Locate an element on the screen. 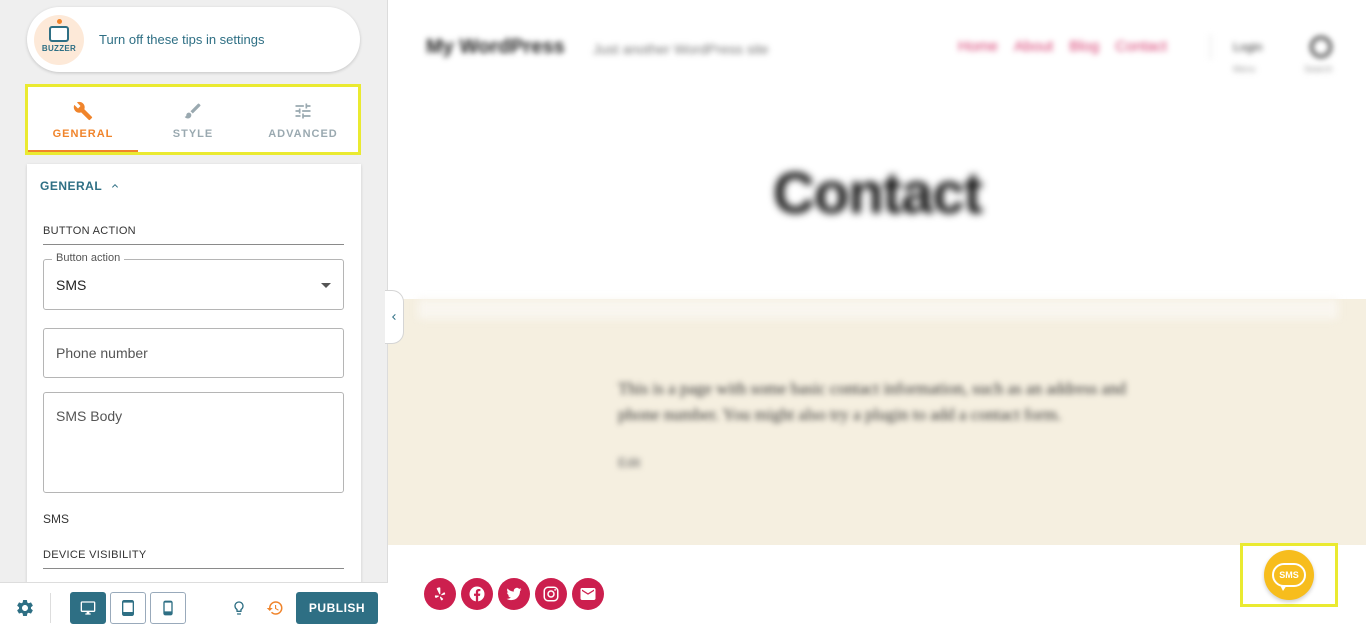 The image size is (1366, 632). twitter-icon is located at coordinates (514, 594).